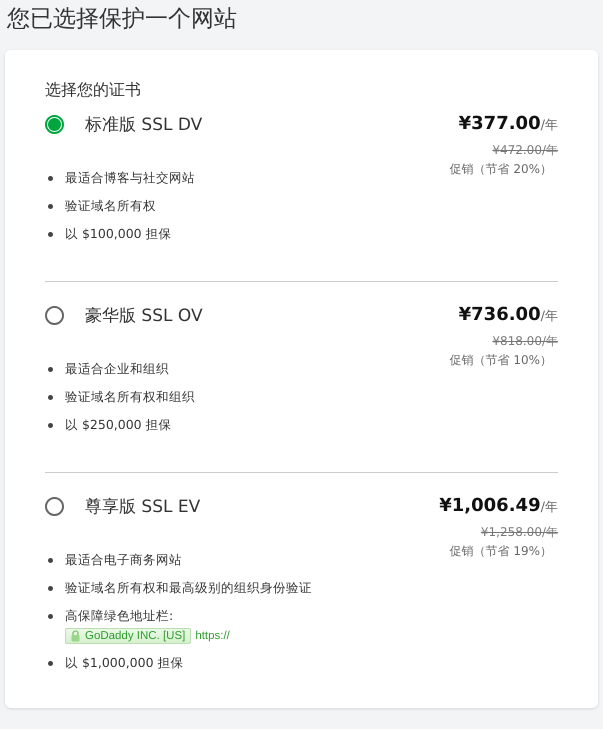  I want to click on plan-name: 豪华版 SSL OV, so click(144, 316).